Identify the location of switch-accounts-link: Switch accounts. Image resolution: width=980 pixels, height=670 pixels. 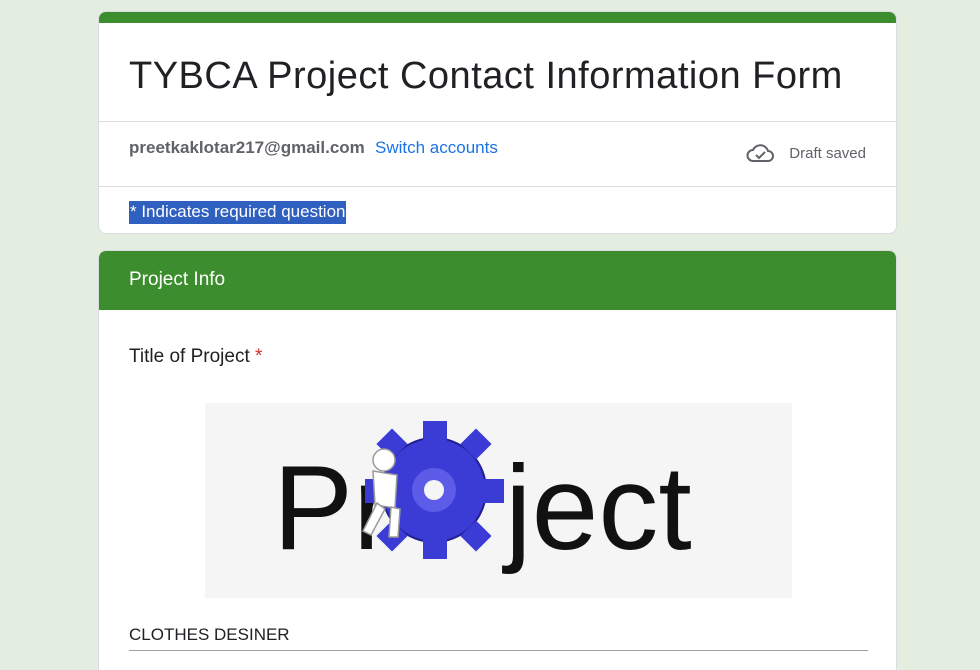
(436, 148).